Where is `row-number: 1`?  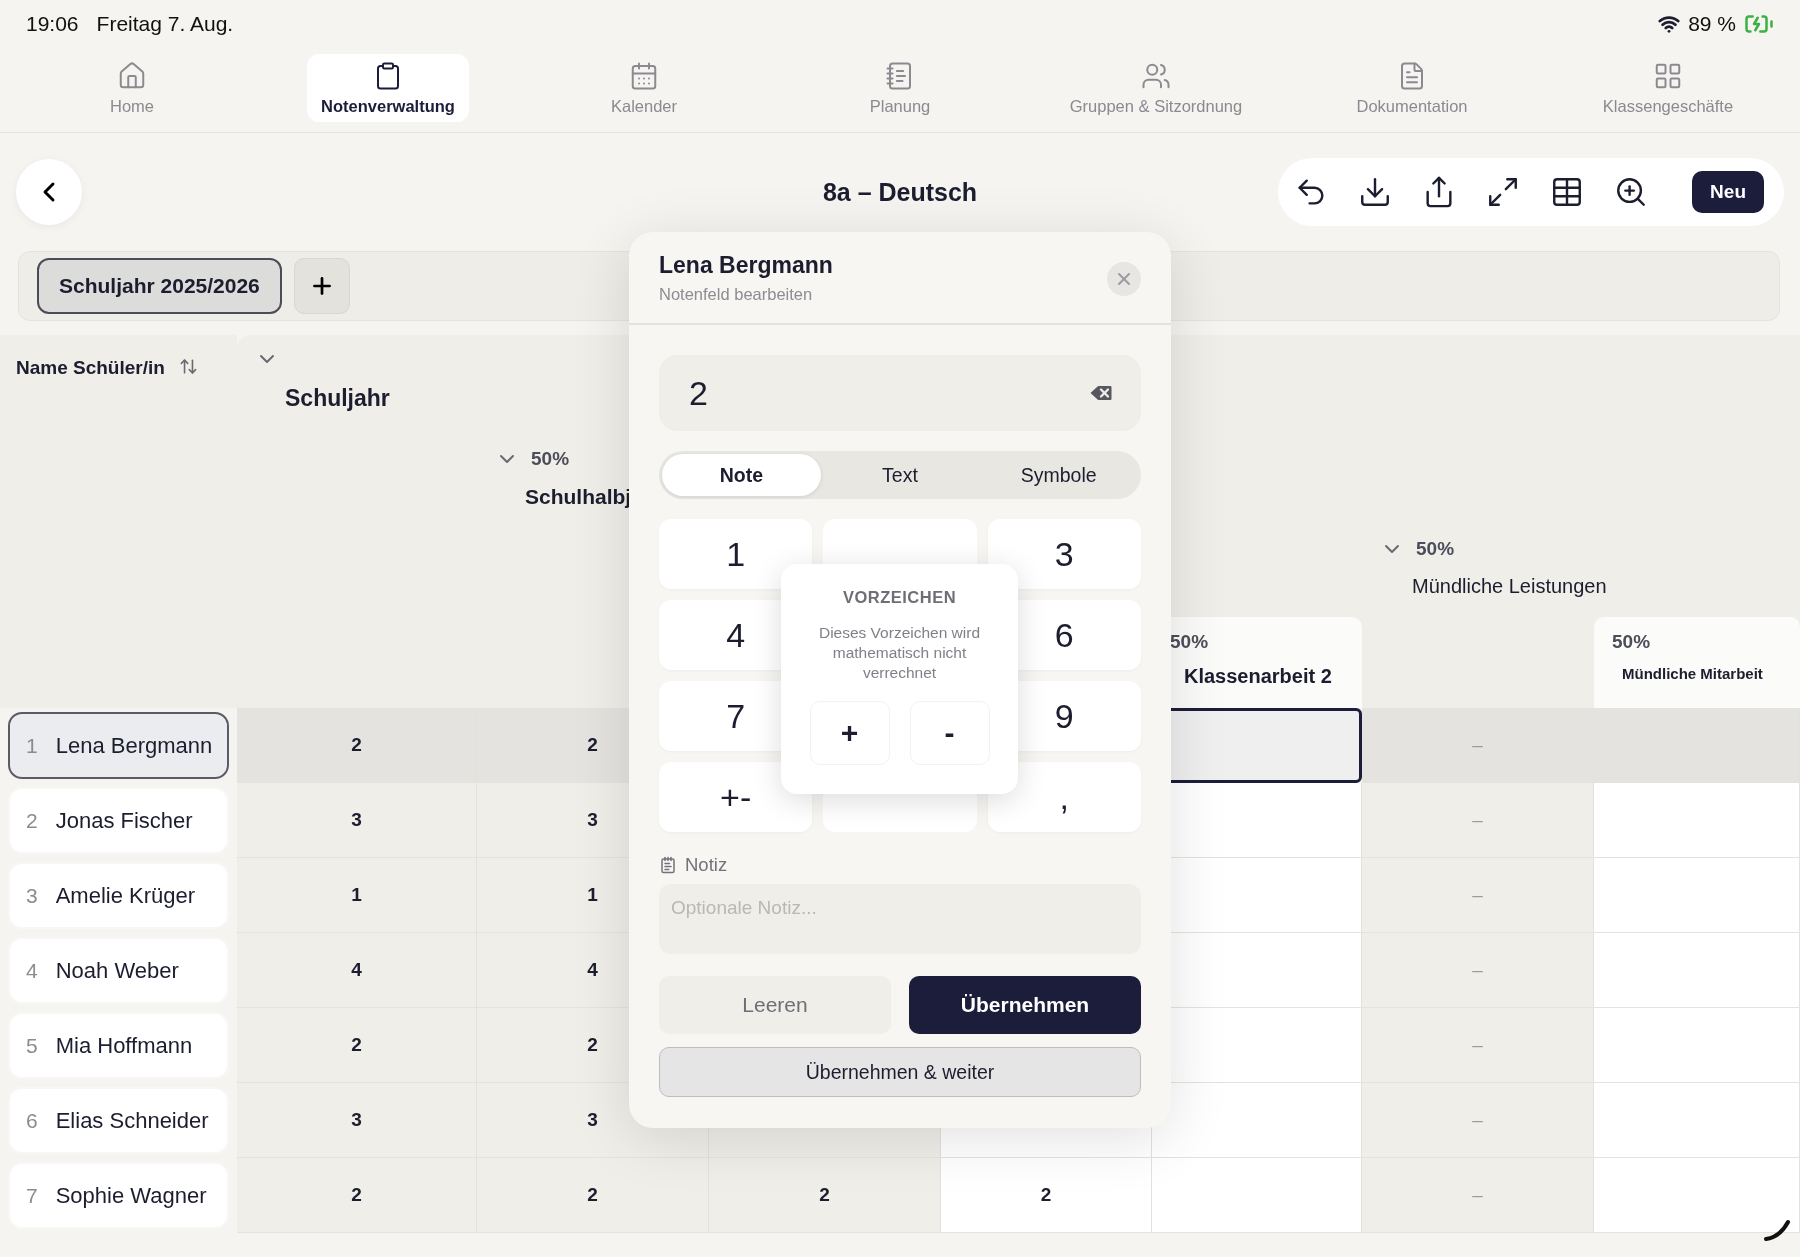 row-number: 1 is located at coordinates (32, 745).